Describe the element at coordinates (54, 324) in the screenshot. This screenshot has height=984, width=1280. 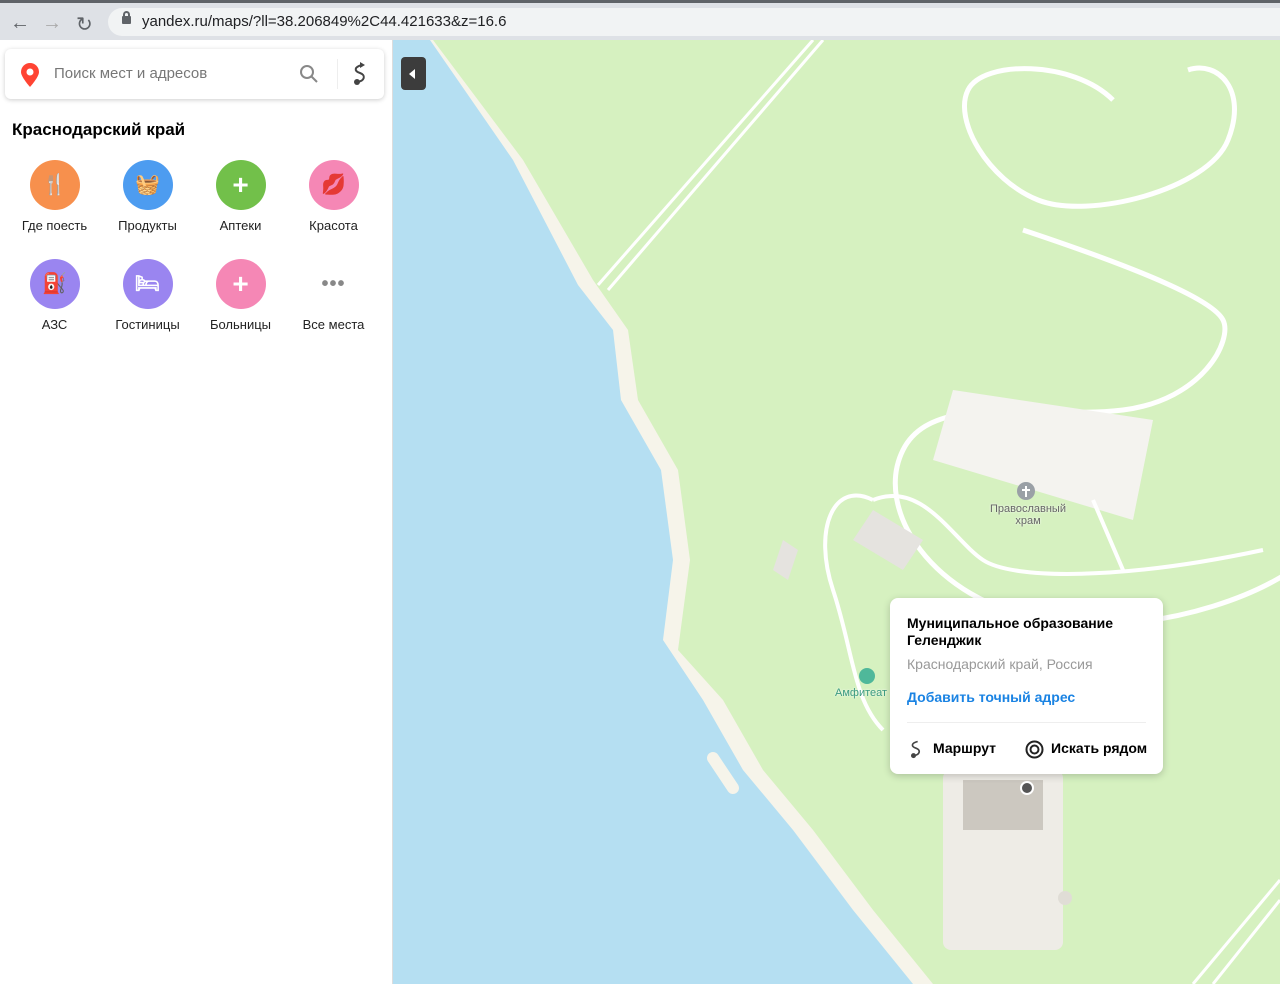
I see `category-label: АЗС` at that location.